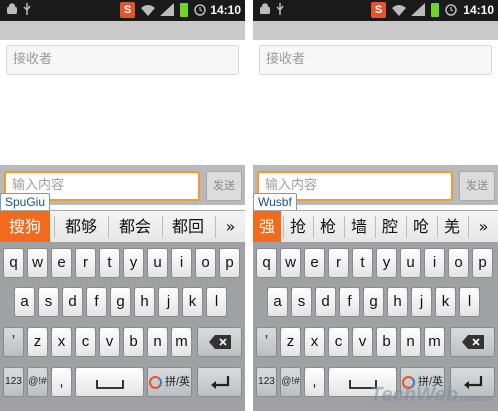 Image resolution: width=498 pixels, height=411 pixels. I want to click on candidate-item: 枪, so click(328, 227).